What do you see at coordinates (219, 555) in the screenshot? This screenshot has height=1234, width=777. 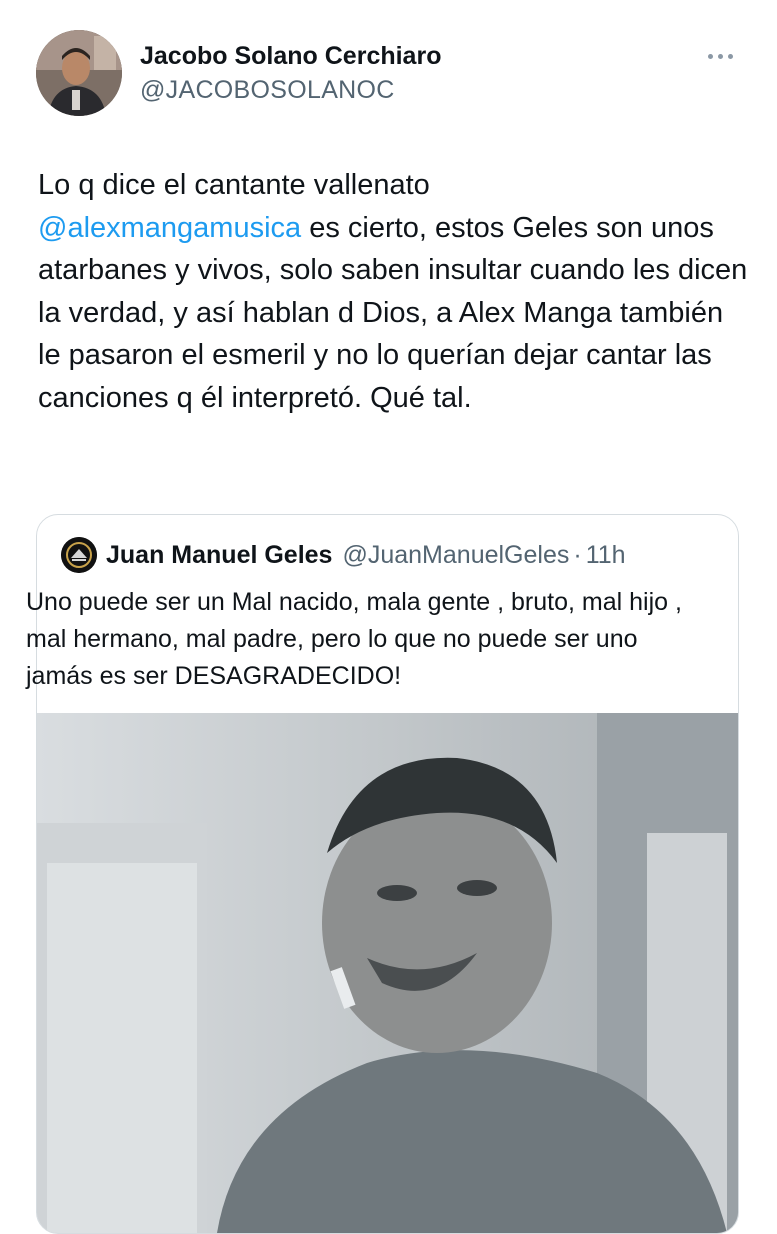 I see `quoted-display-name: Juan Manuel Geles` at bounding box center [219, 555].